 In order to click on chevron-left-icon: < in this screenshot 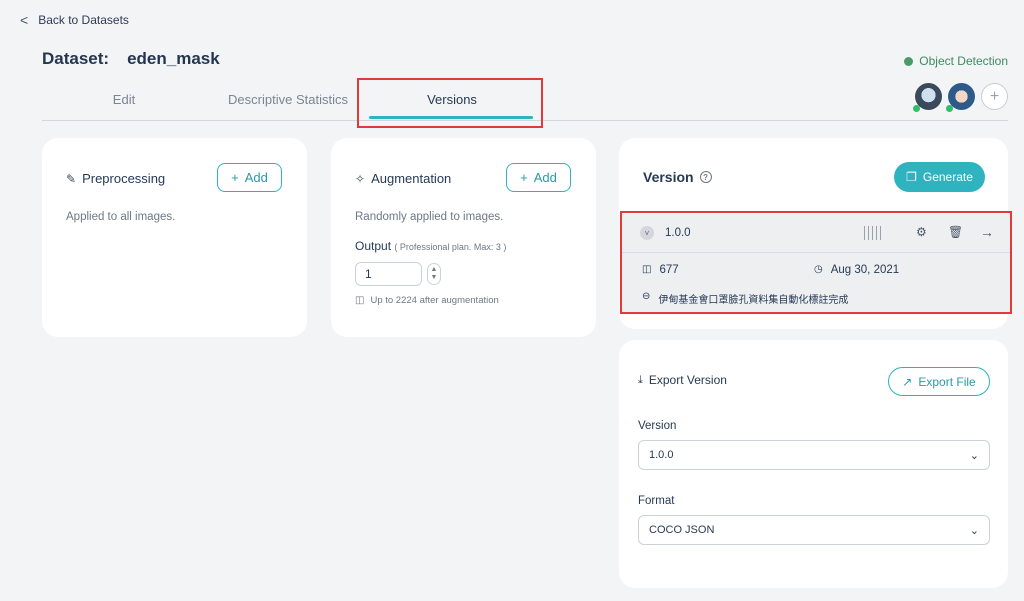, I will do `click(24, 20)`.